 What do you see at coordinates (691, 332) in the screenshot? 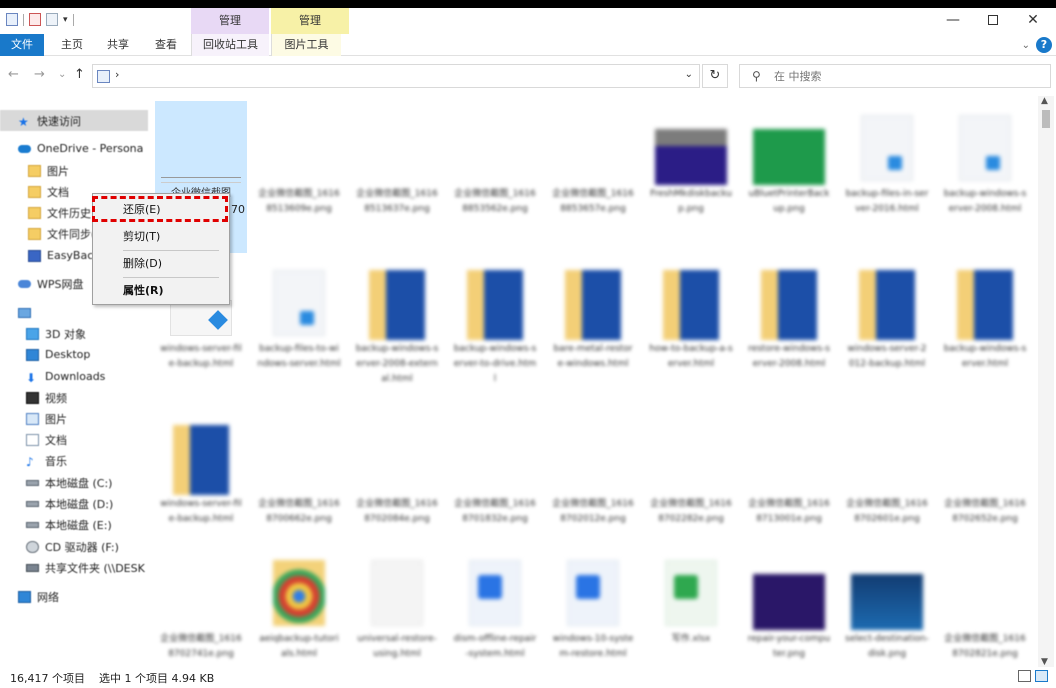
I see `file-item: how-to-backup-a-server.html` at bounding box center [691, 332].